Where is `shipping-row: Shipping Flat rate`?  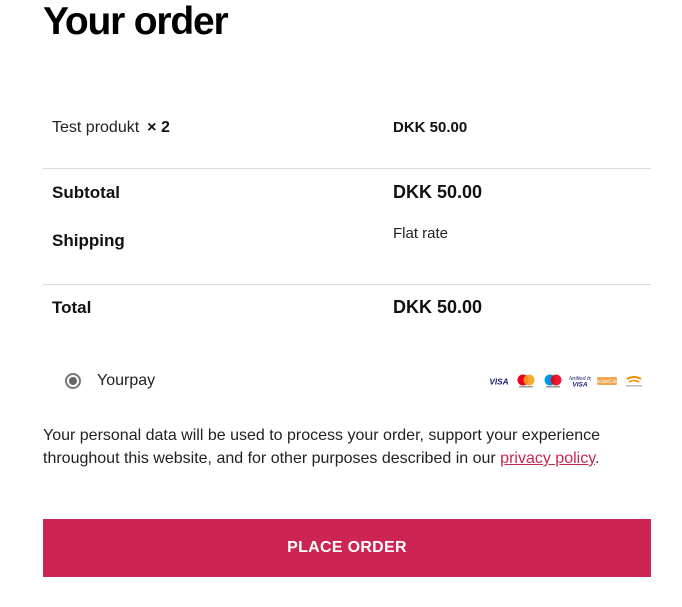 shipping-row: Shipping Flat rate is located at coordinates (347, 250).